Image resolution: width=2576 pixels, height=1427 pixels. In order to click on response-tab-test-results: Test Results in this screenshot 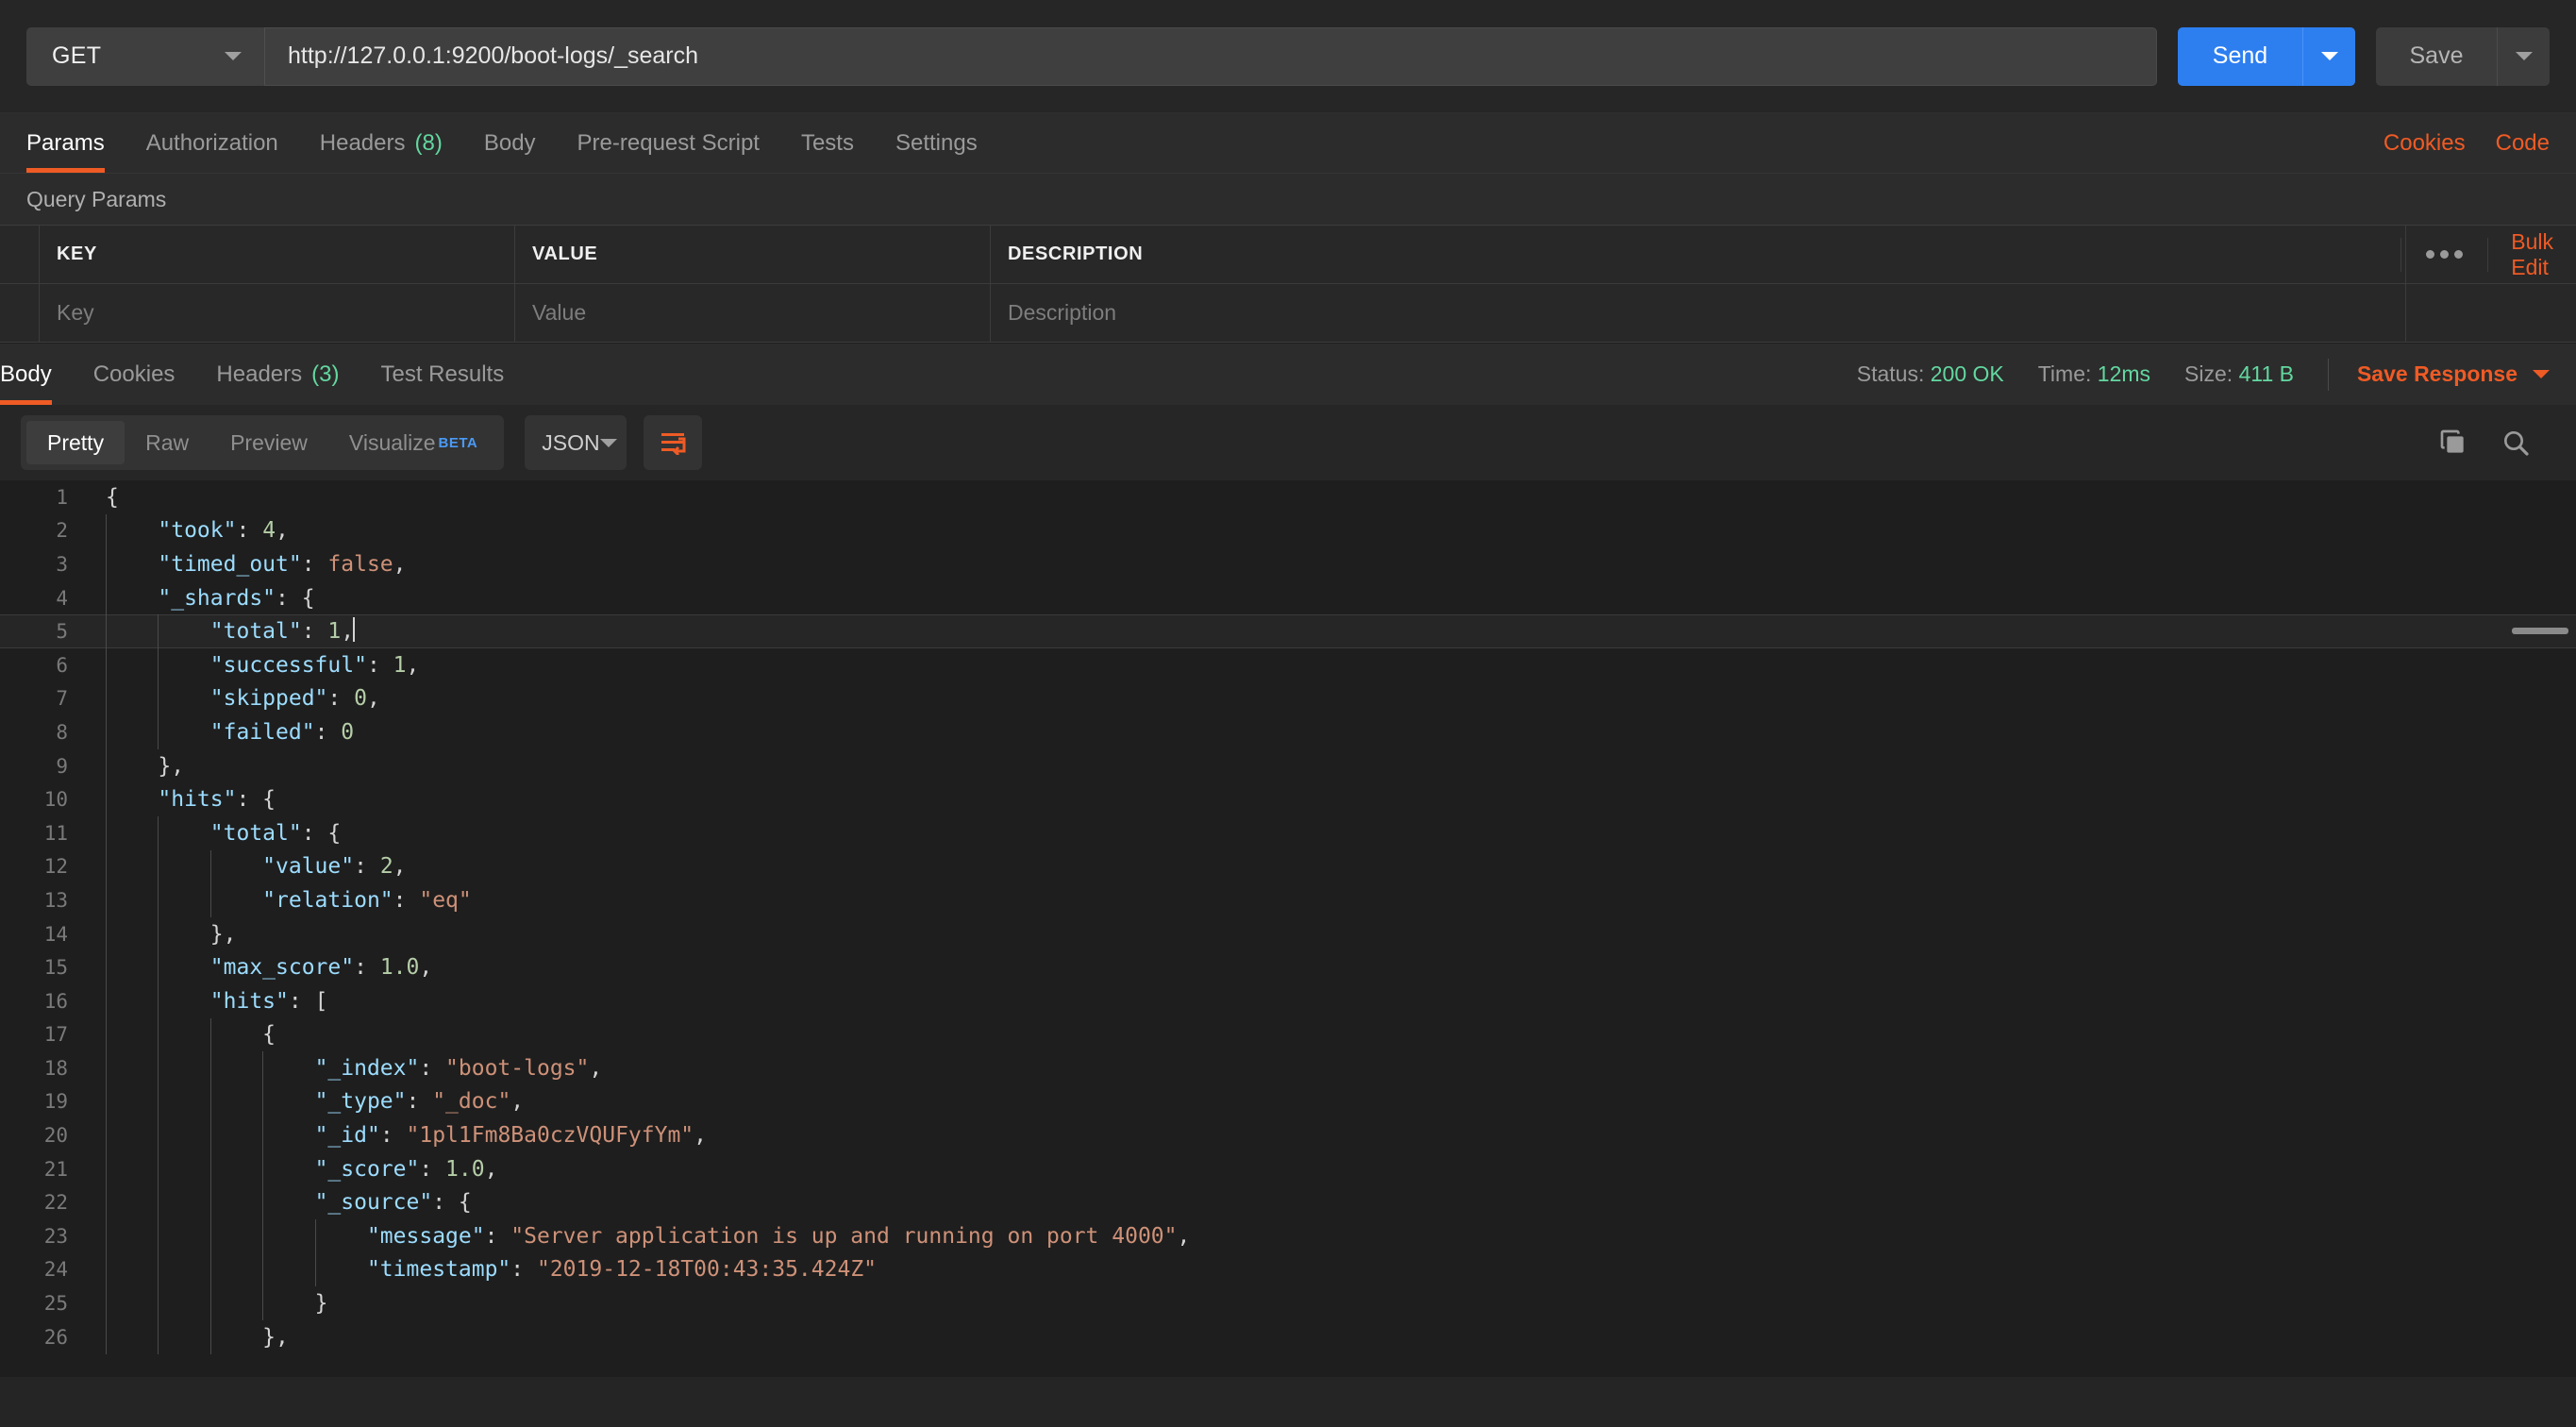, I will do `click(442, 374)`.